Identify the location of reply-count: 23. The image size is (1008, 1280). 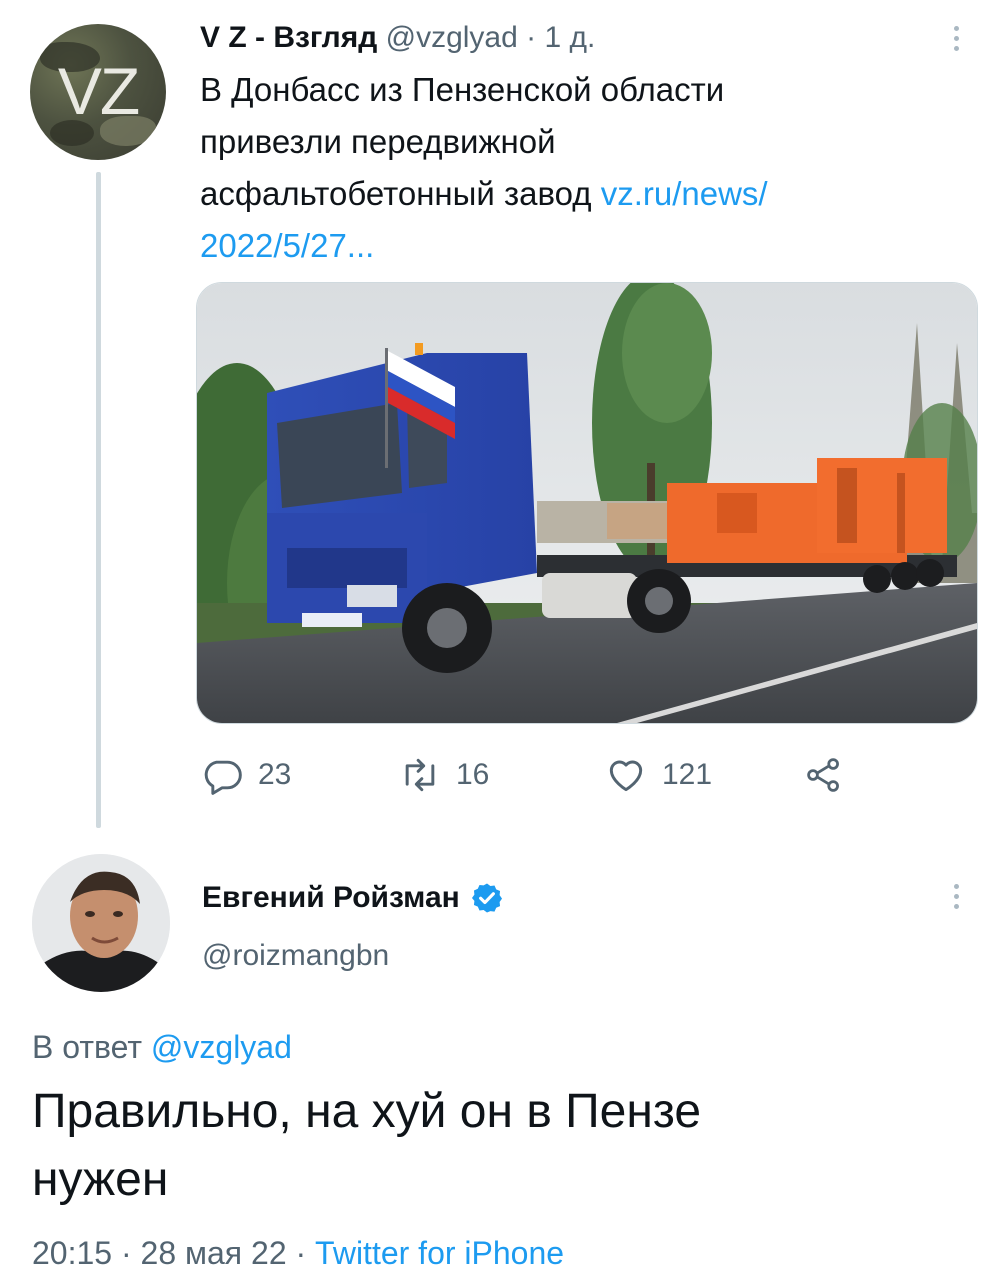
(275, 774).